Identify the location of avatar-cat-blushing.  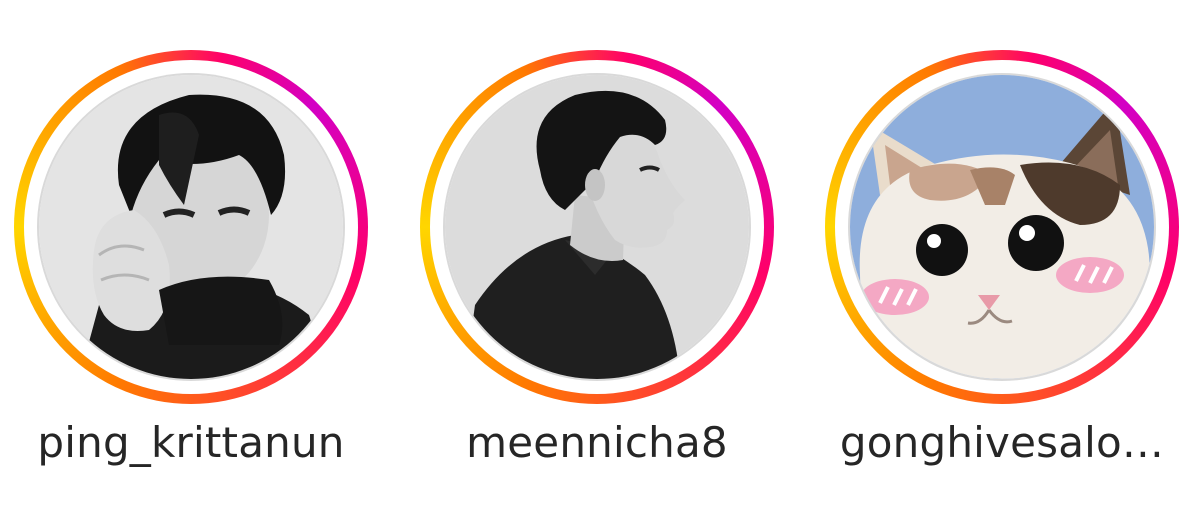
(1002, 227).